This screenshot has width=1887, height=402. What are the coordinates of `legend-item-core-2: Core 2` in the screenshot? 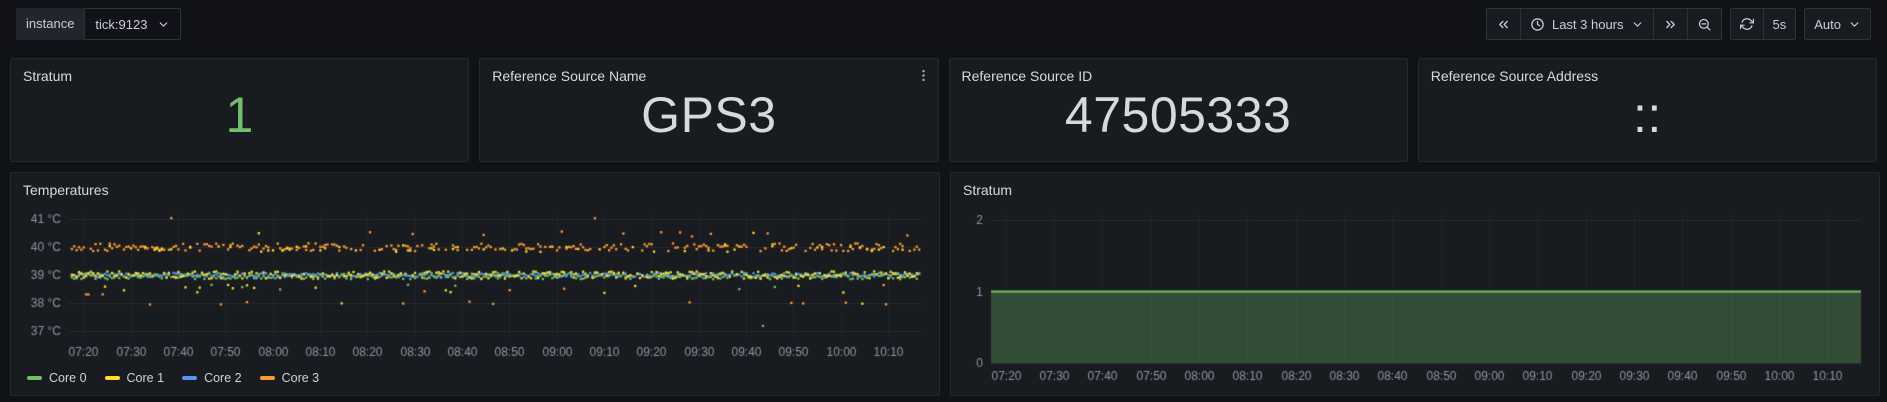 It's located at (212, 378).